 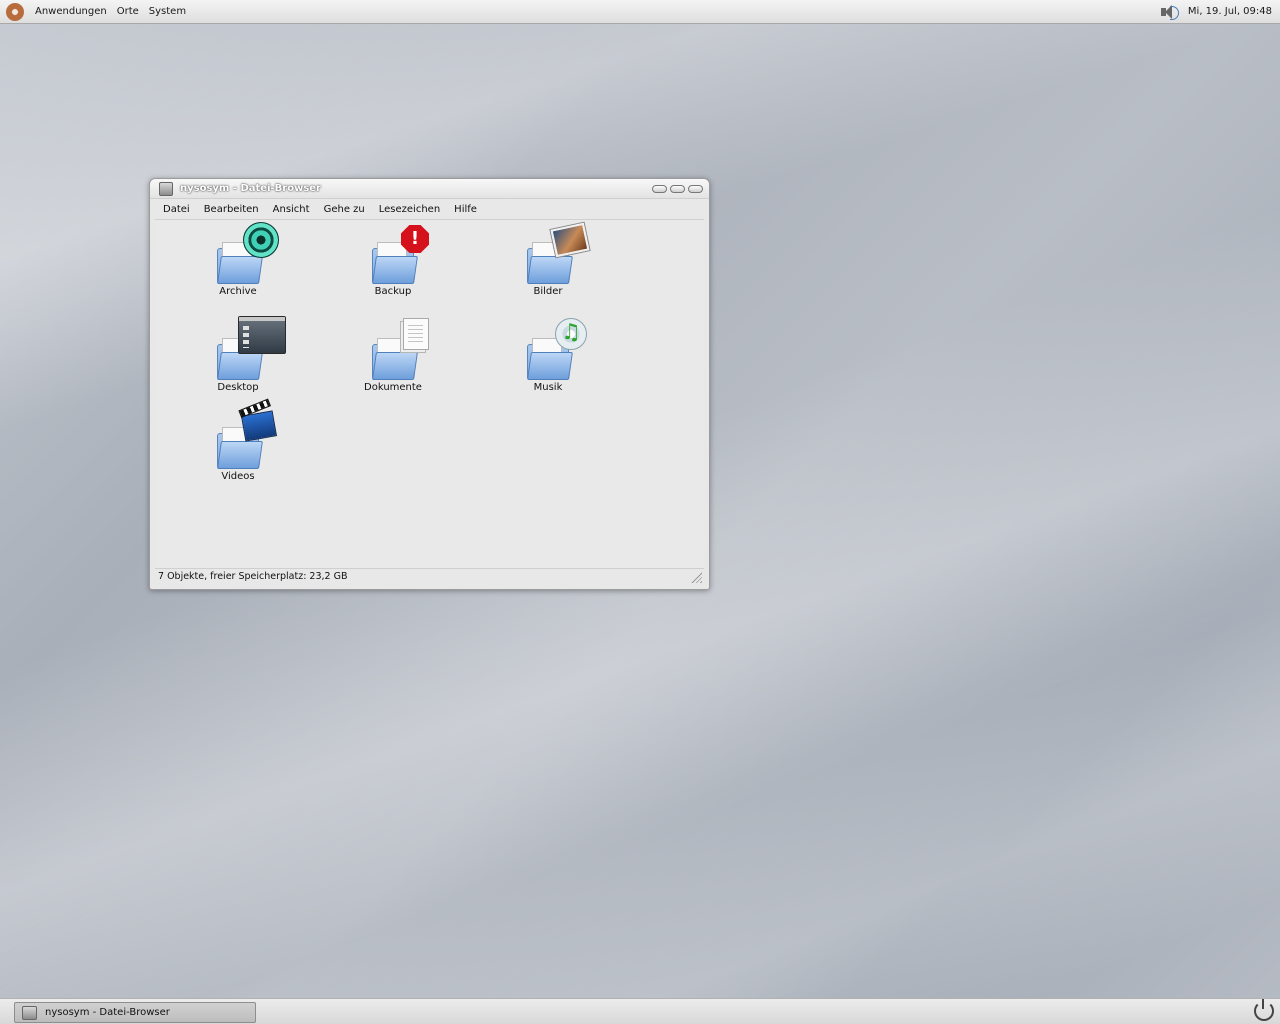 I want to click on menu-system: System, so click(x=167, y=12).